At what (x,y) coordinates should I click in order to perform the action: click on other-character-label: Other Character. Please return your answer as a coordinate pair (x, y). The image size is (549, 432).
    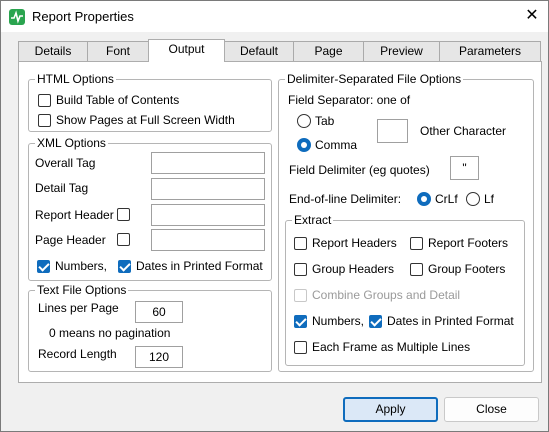
    Looking at the image, I should click on (463, 131).